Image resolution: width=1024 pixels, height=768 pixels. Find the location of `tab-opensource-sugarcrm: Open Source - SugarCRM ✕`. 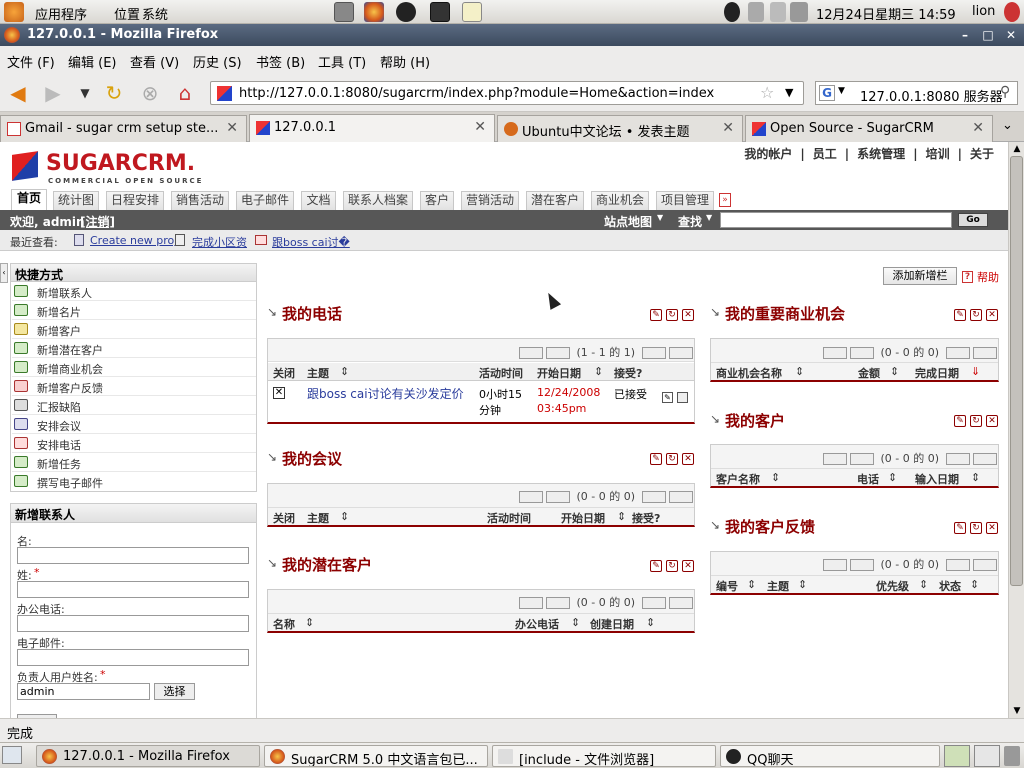

tab-opensource-sugarcrm: Open Source - SugarCRM ✕ is located at coordinates (869, 128).